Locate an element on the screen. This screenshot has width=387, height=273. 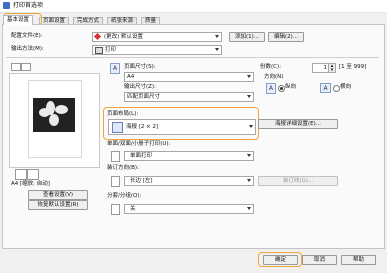
page-layout-label: 页面布局(L): is located at coordinates (123, 114).